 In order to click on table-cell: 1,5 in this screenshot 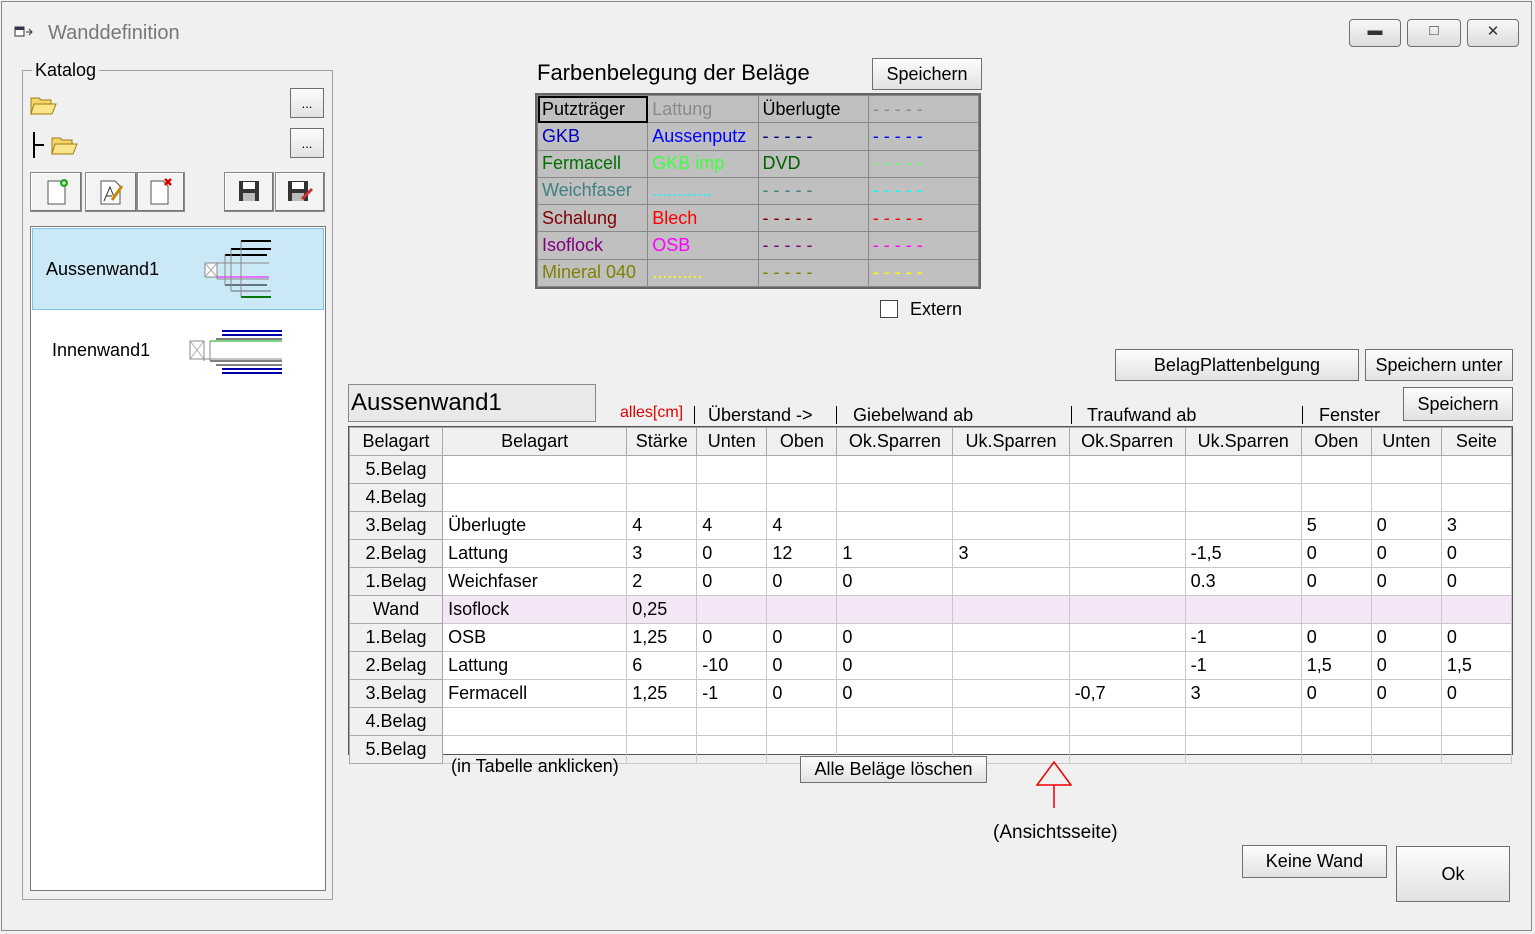, I will do `click(1336, 665)`.